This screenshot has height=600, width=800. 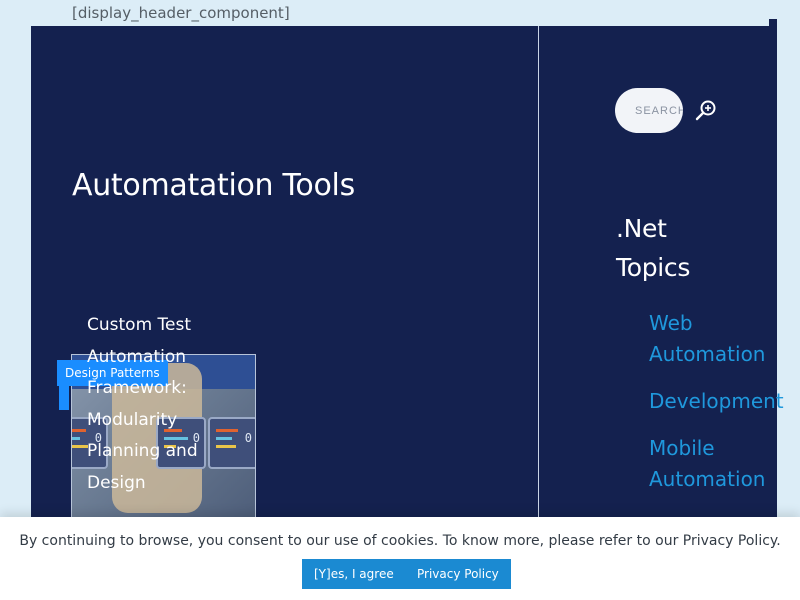 I want to click on thumbnail-card-number: 0, so click(x=248, y=438).